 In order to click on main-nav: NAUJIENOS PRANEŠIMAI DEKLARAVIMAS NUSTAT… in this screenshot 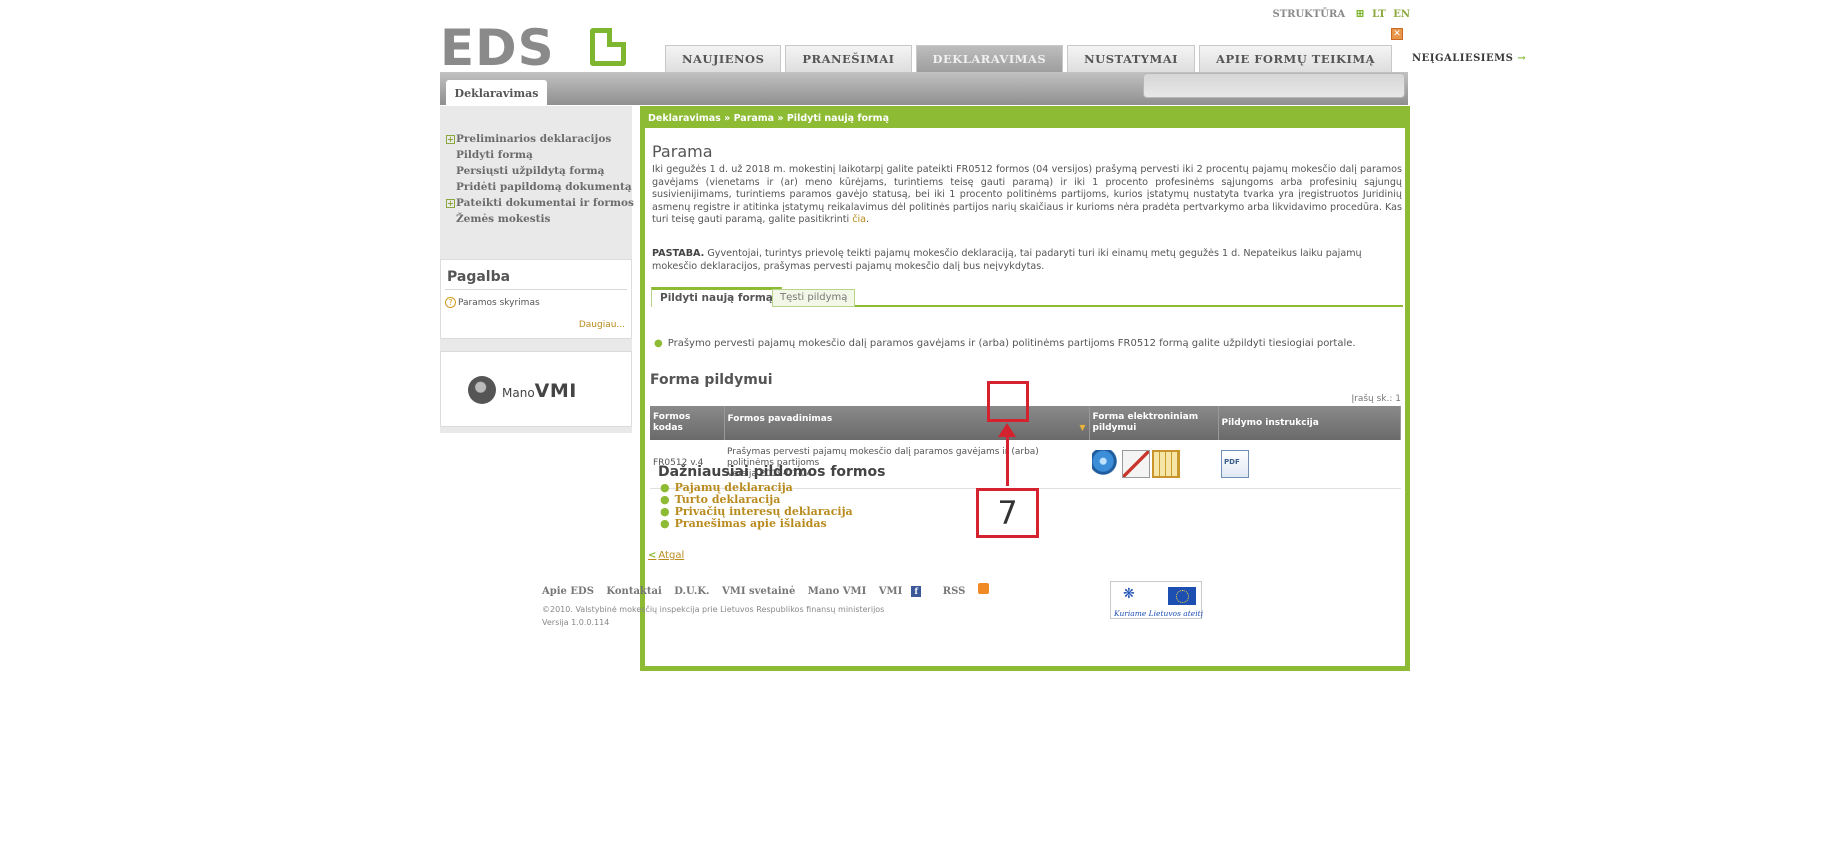, I will do `click(1105, 58)`.